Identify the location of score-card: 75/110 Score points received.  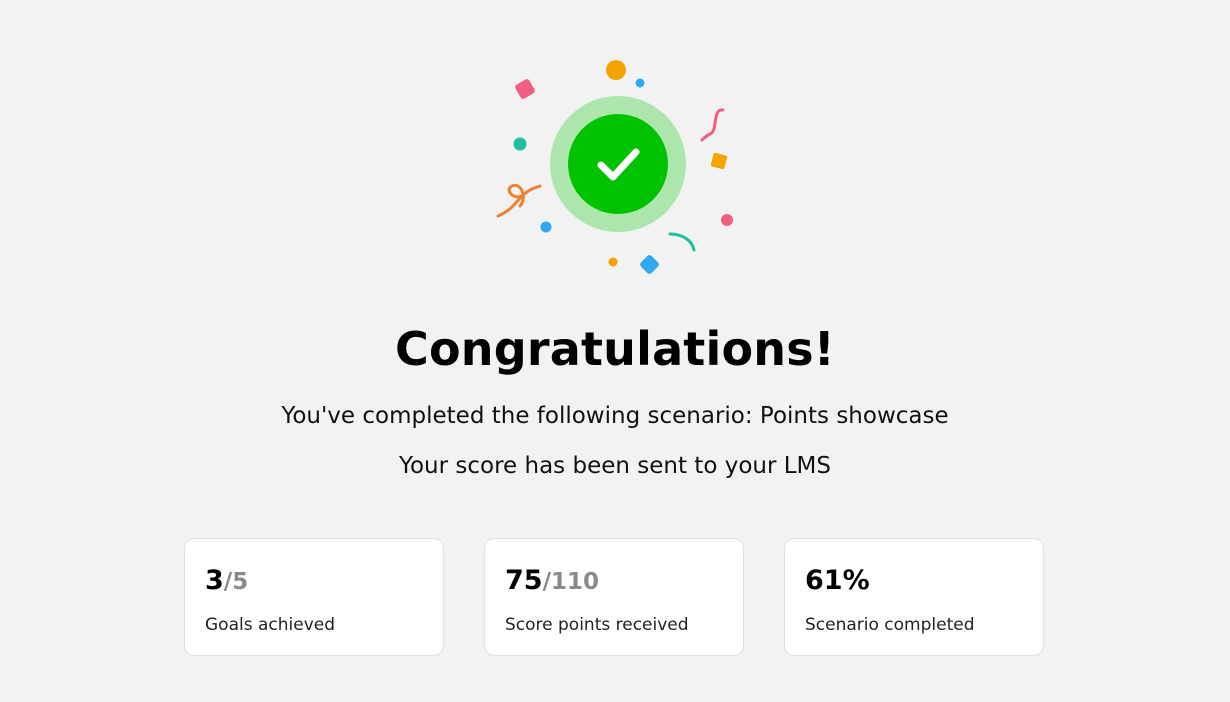
(614, 597).